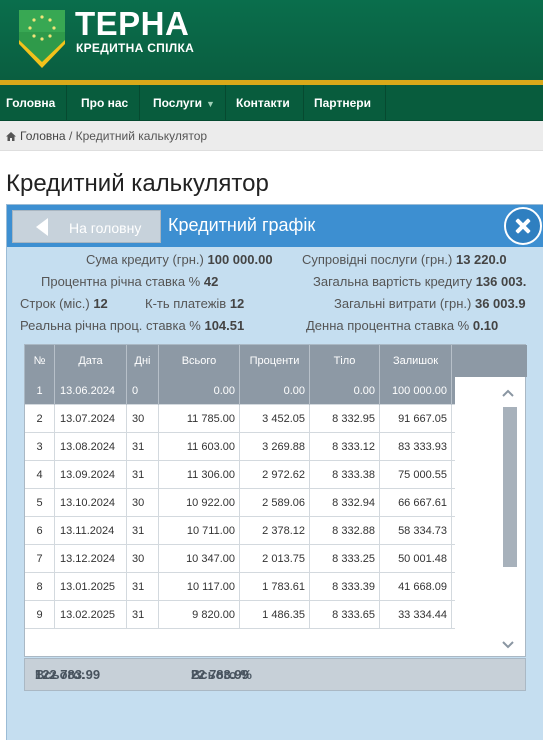 Image resolution: width=543 pixels, height=740 pixels. Describe the element at coordinates (91, 391) in the screenshot. I see `cell-date: 13.06.2024` at that location.